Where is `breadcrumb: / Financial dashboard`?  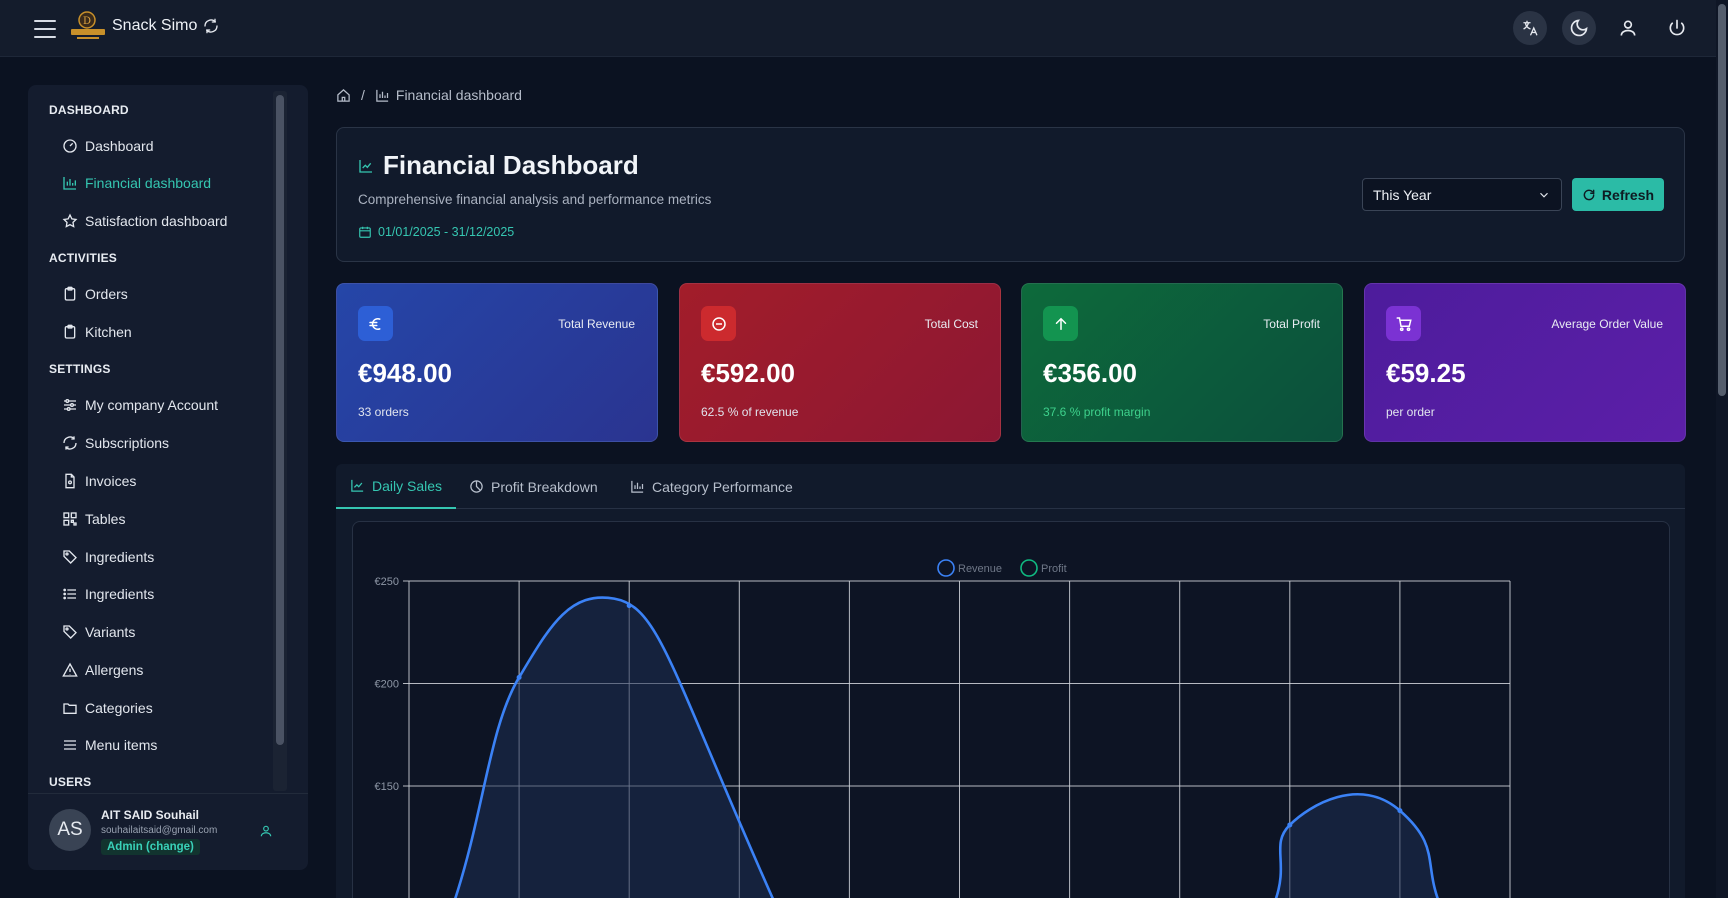 breadcrumb: / Financial dashboard is located at coordinates (429, 95).